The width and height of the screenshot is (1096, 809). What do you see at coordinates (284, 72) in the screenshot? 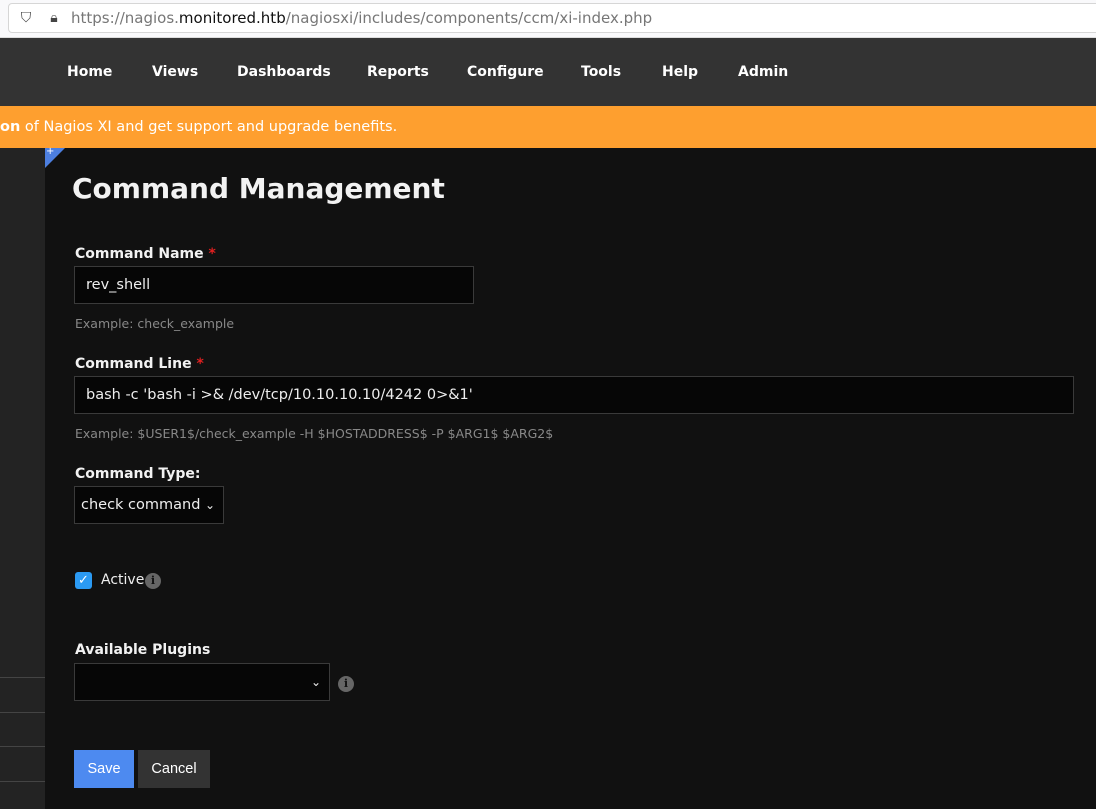
I see `nav-dashboards: Dashboards` at bounding box center [284, 72].